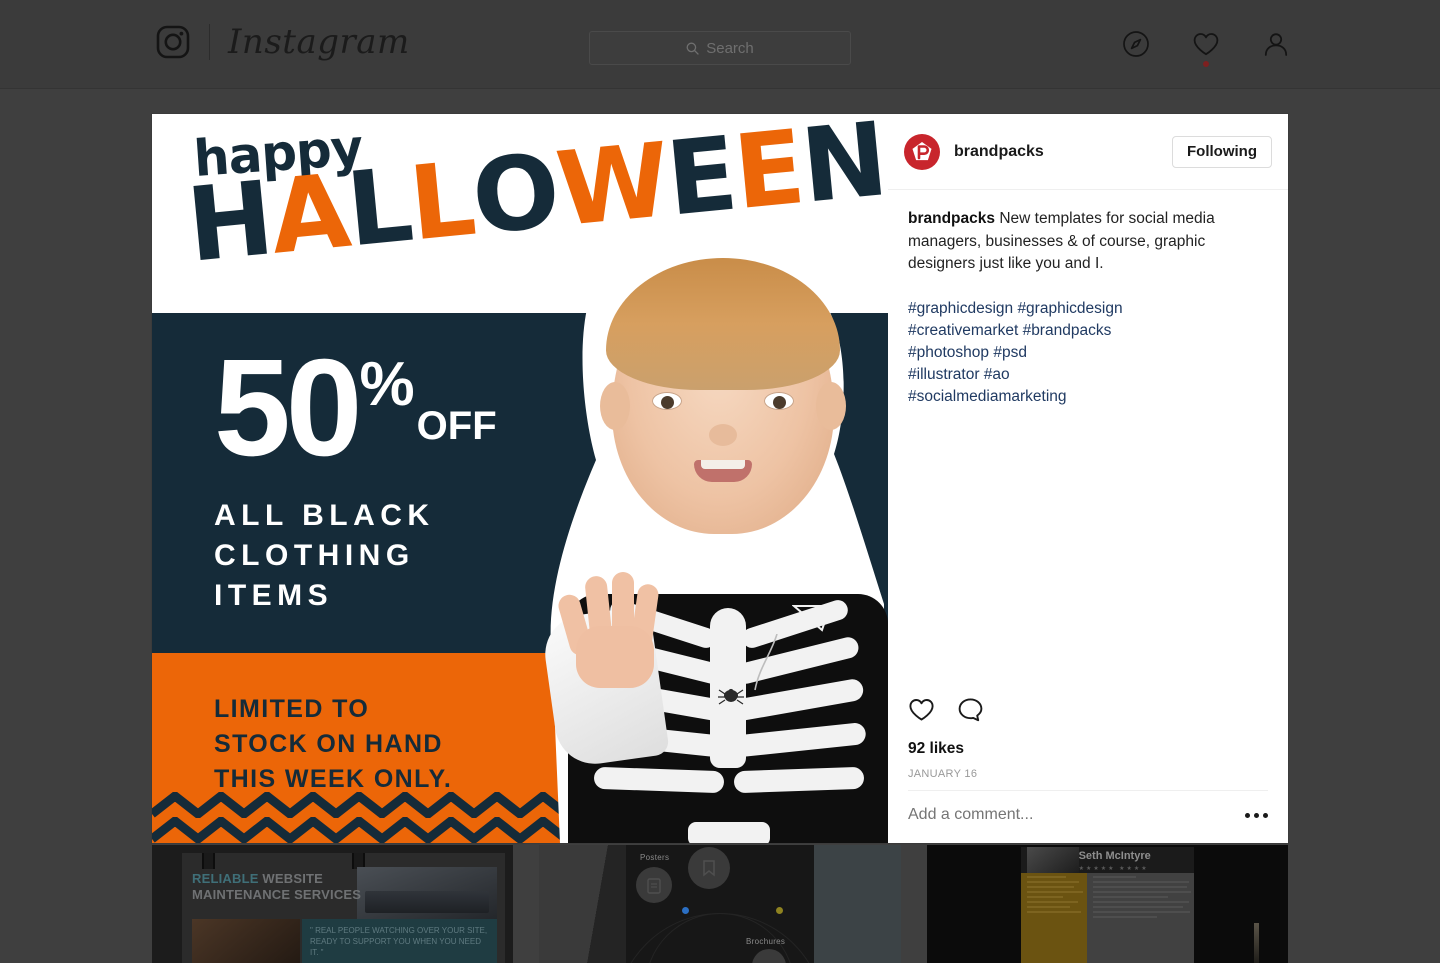  What do you see at coordinates (1257, 943) in the screenshot?
I see `pencil-prop` at bounding box center [1257, 943].